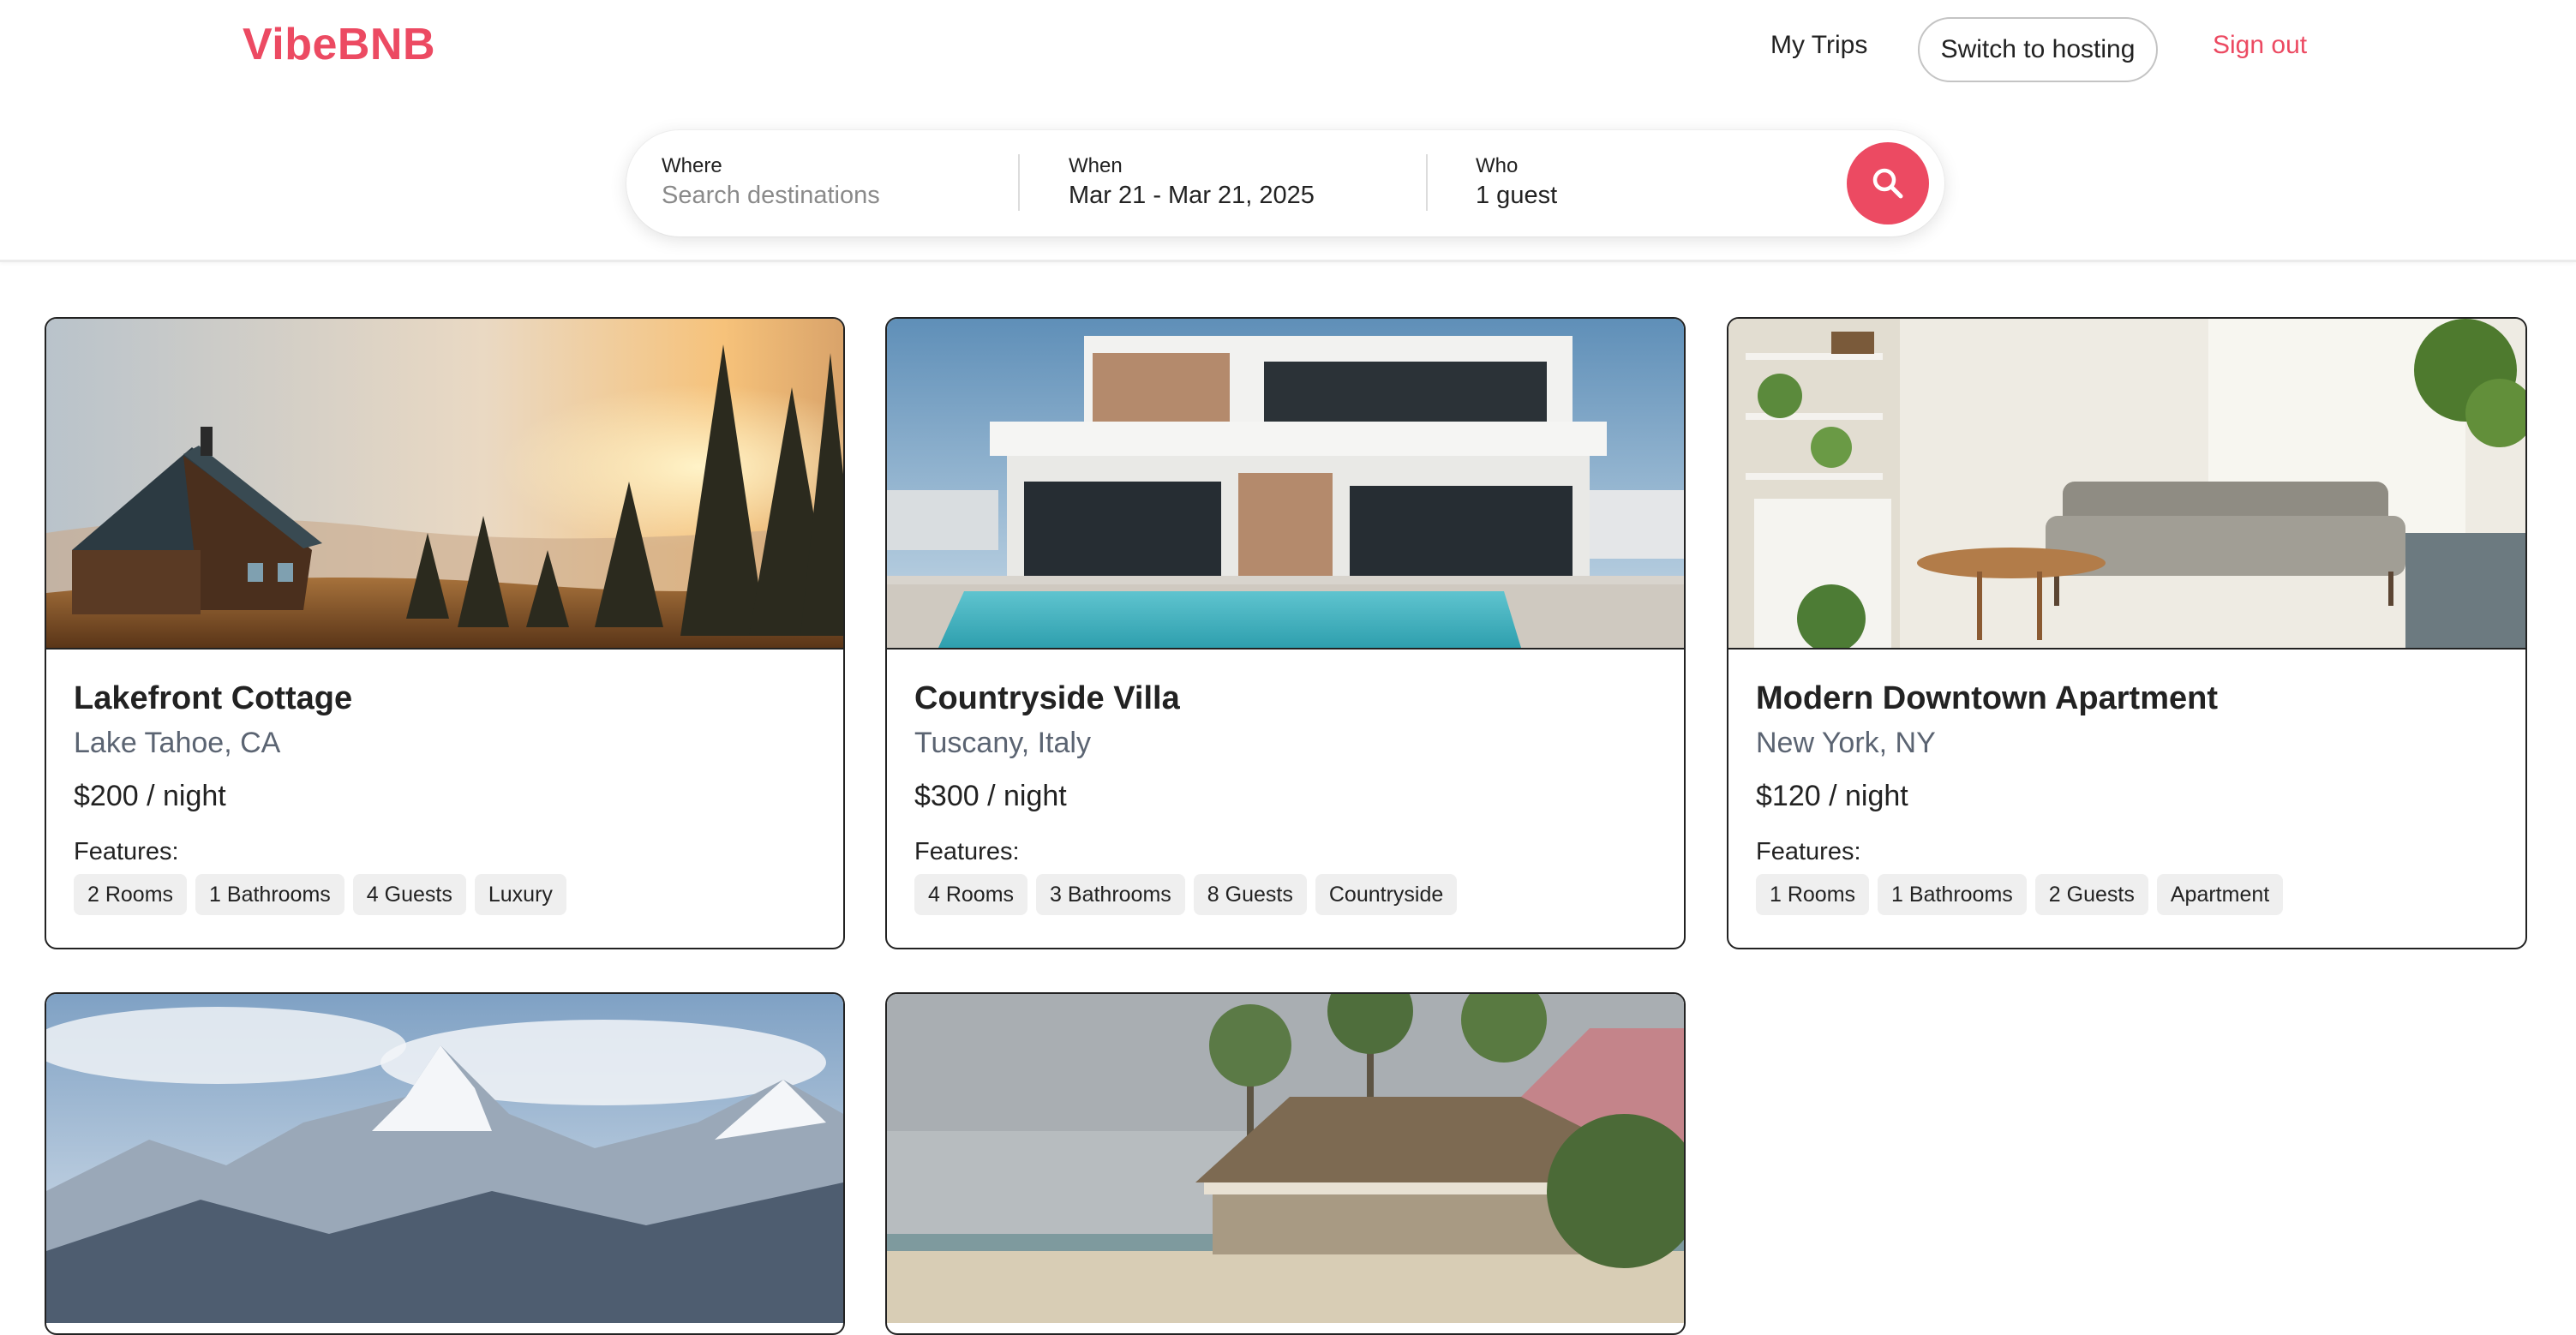  What do you see at coordinates (1110, 895) in the screenshot?
I see `feature-tag: 3 Bathrooms` at bounding box center [1110, 895].